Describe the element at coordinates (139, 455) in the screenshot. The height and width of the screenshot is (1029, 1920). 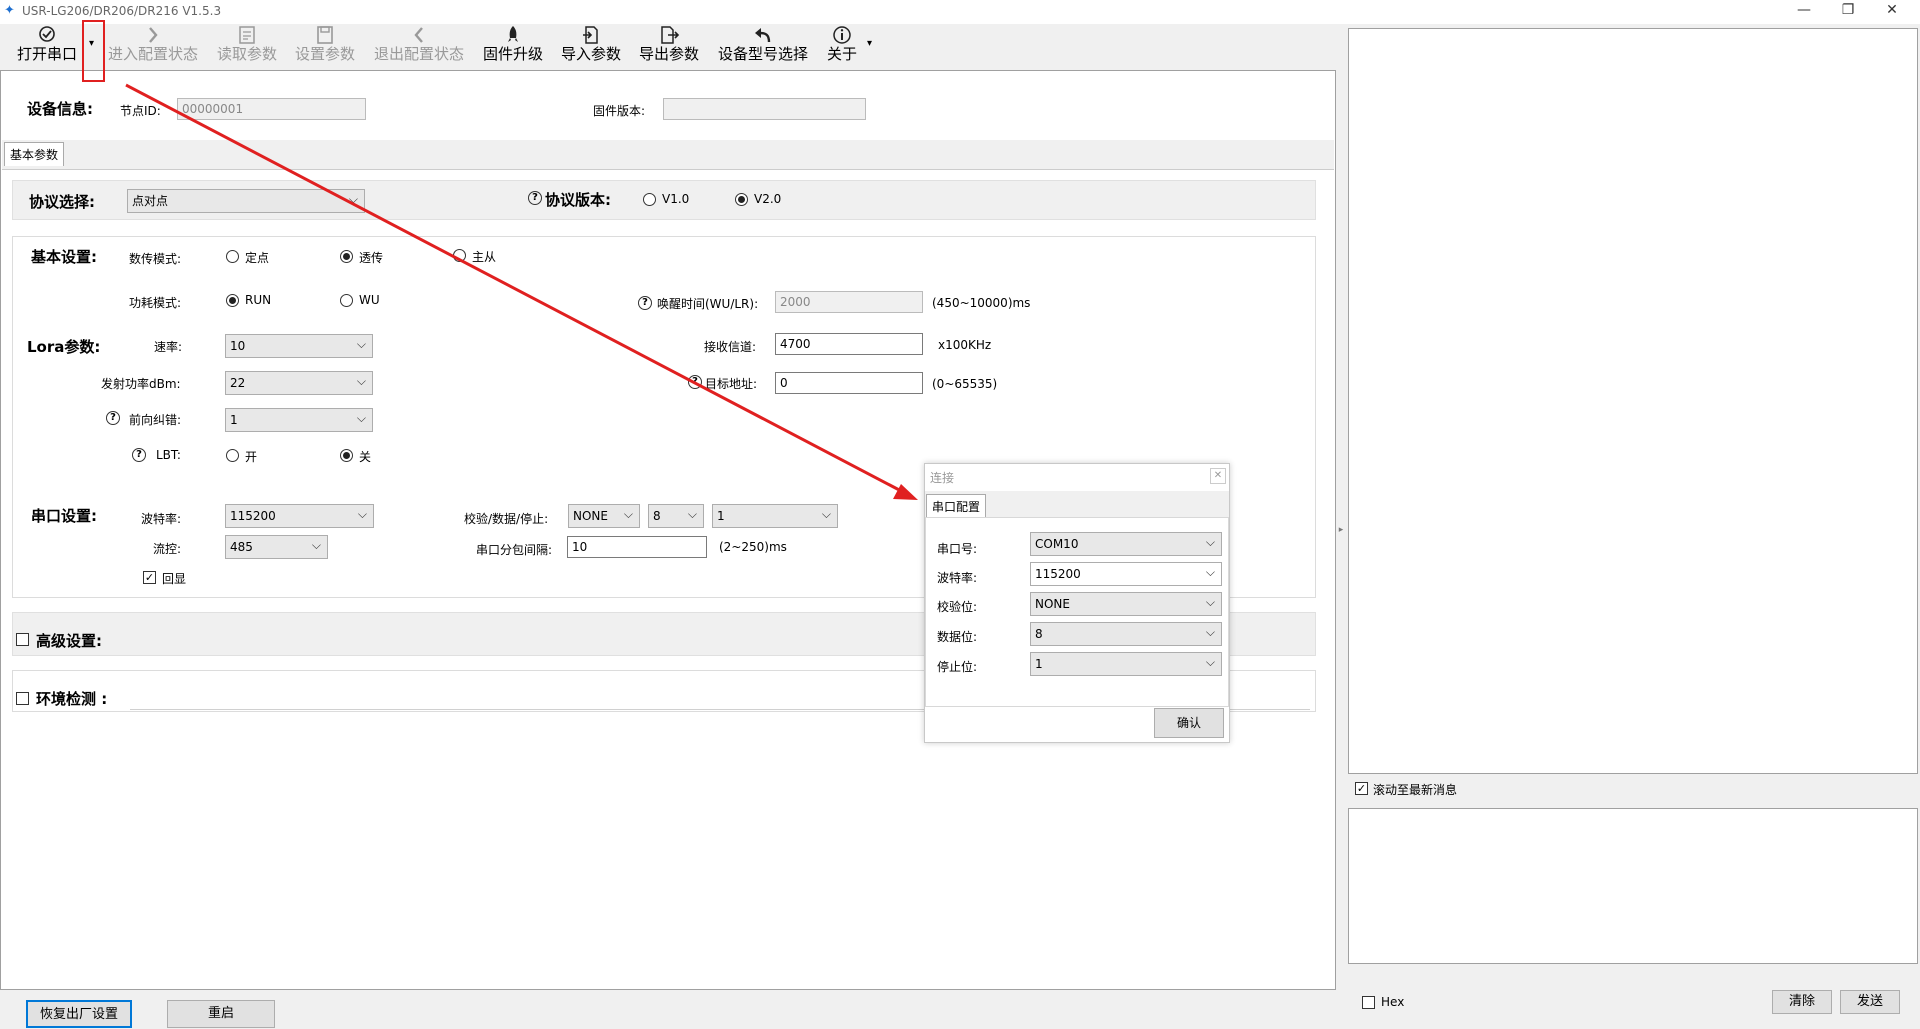
I see `lbt-help-icon: ?` at that location.